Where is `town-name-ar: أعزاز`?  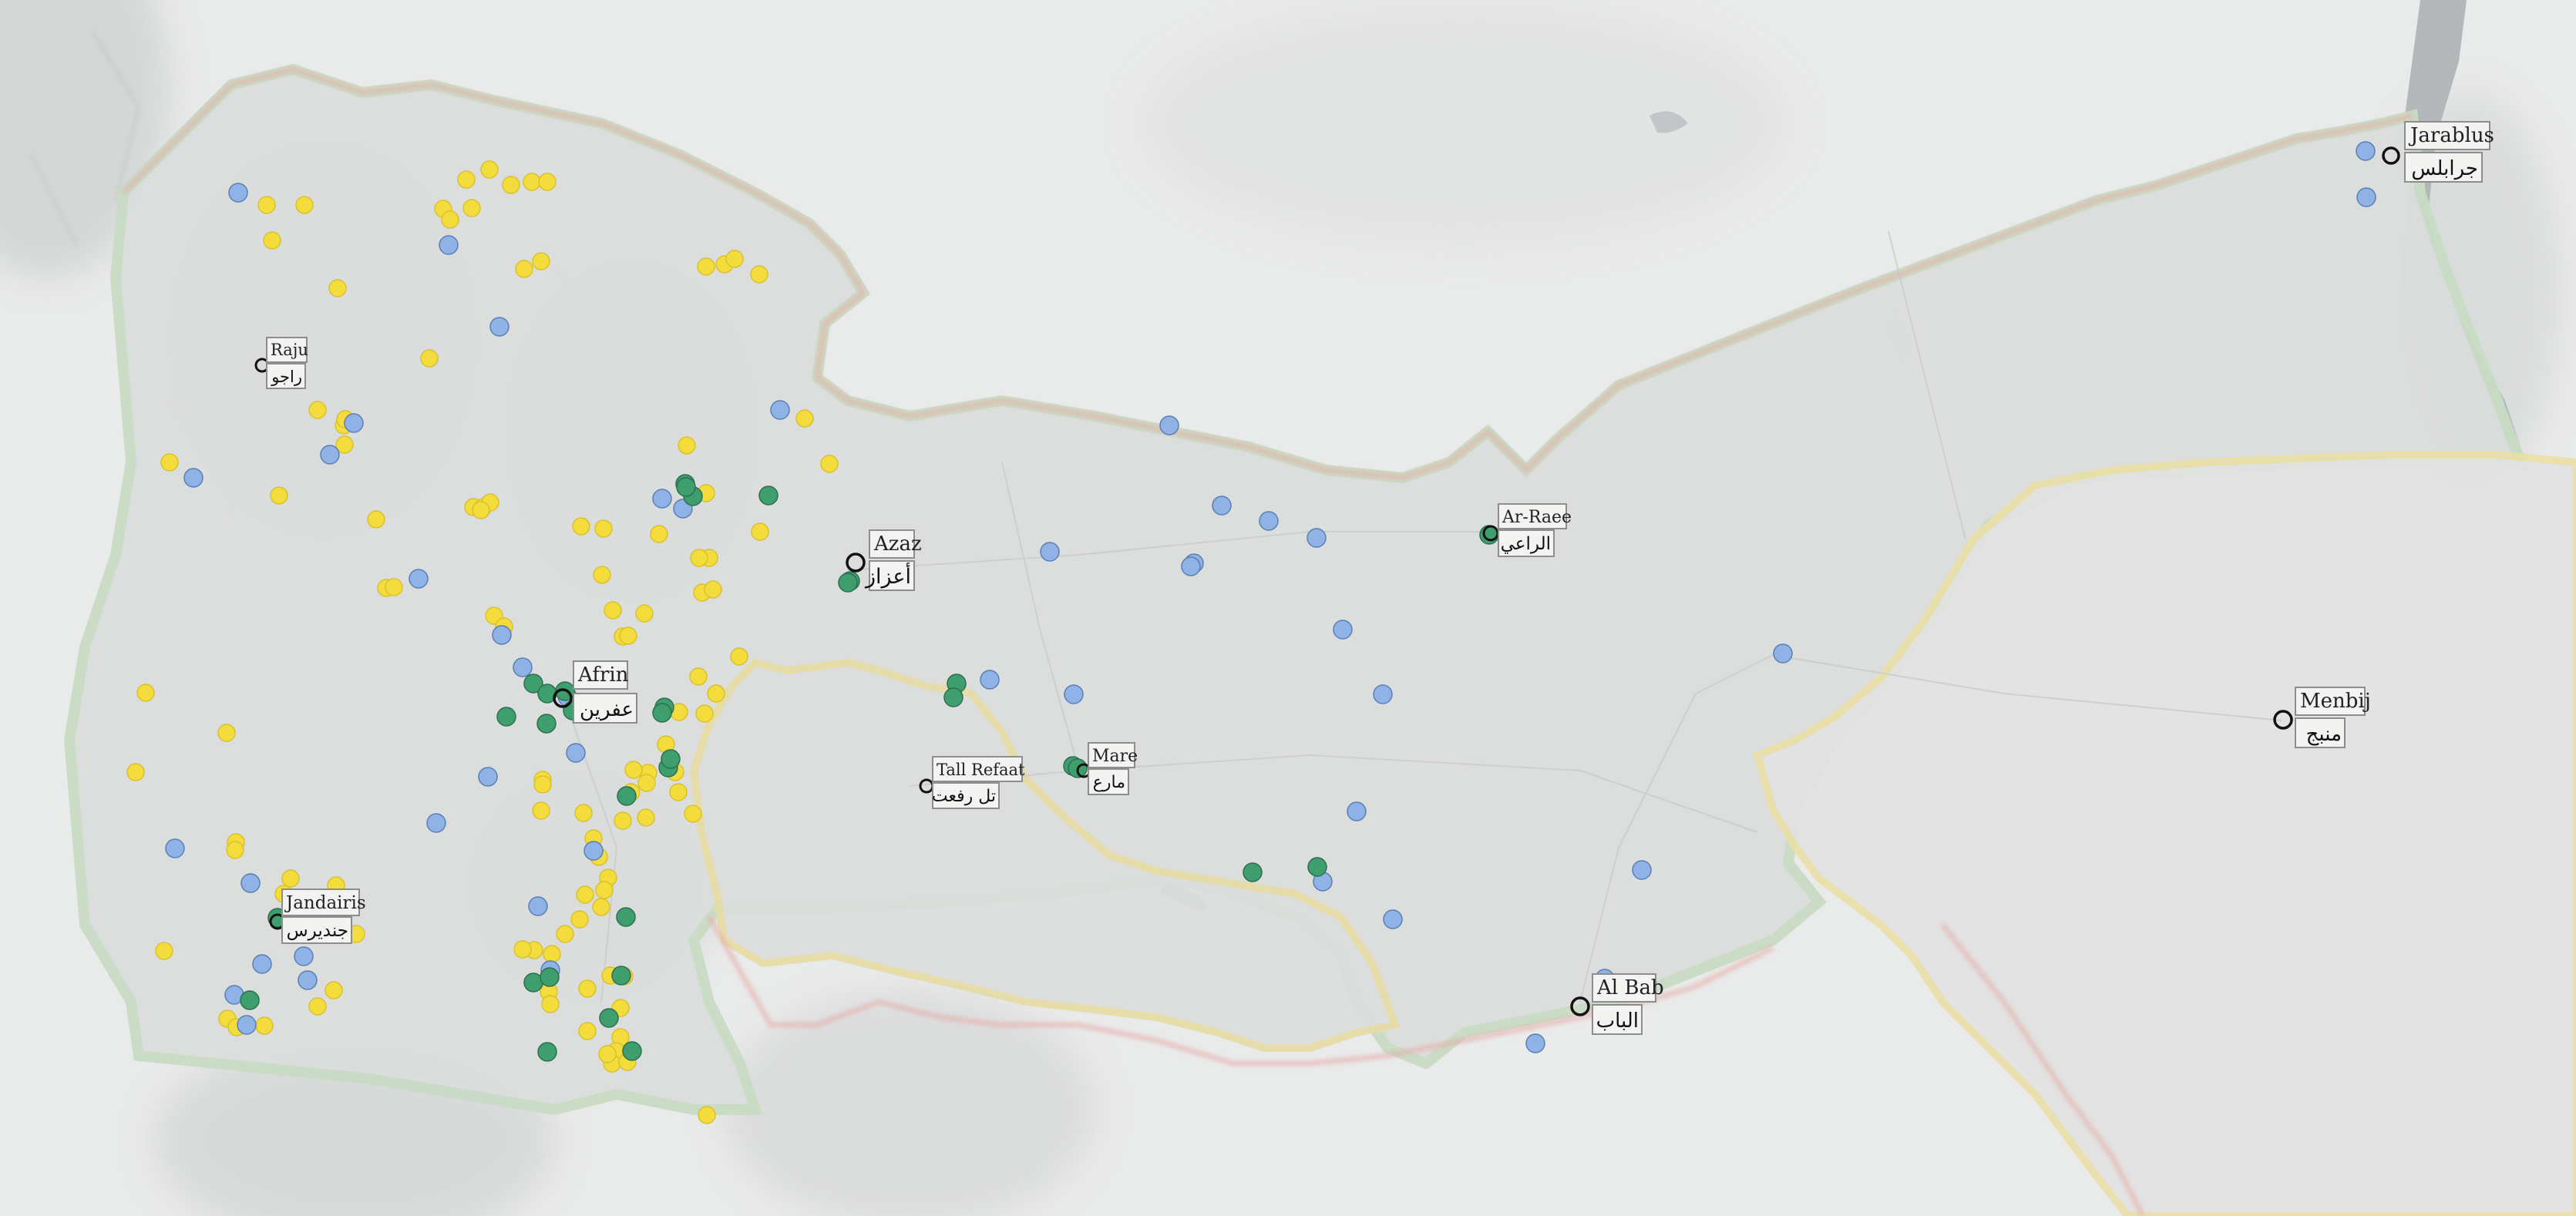
town-name-ar: أعزاز is located at coordinates (887, 575).